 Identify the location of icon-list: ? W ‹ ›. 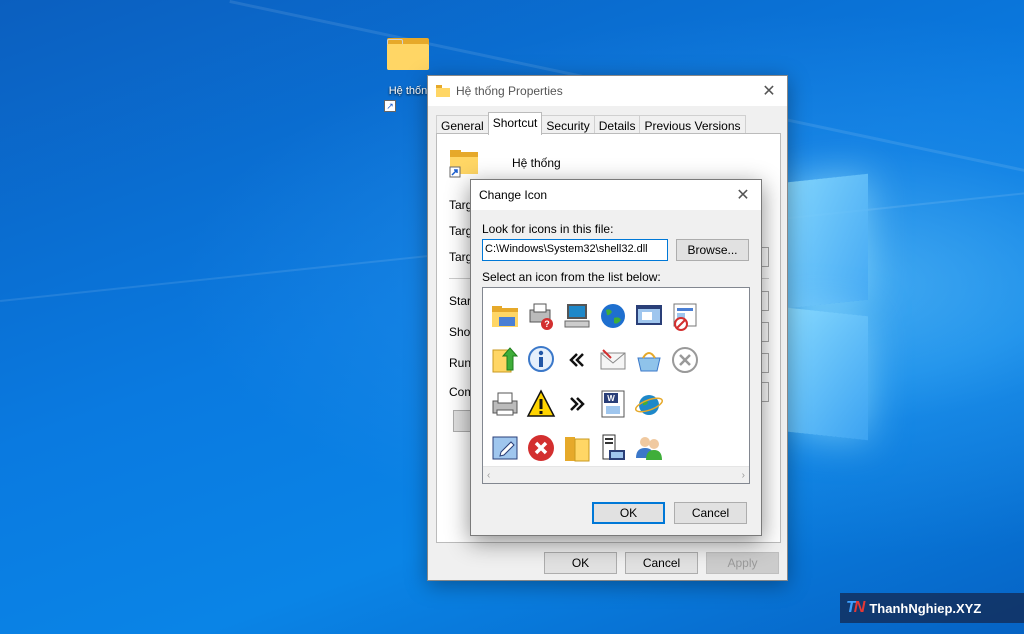
(616, 385).